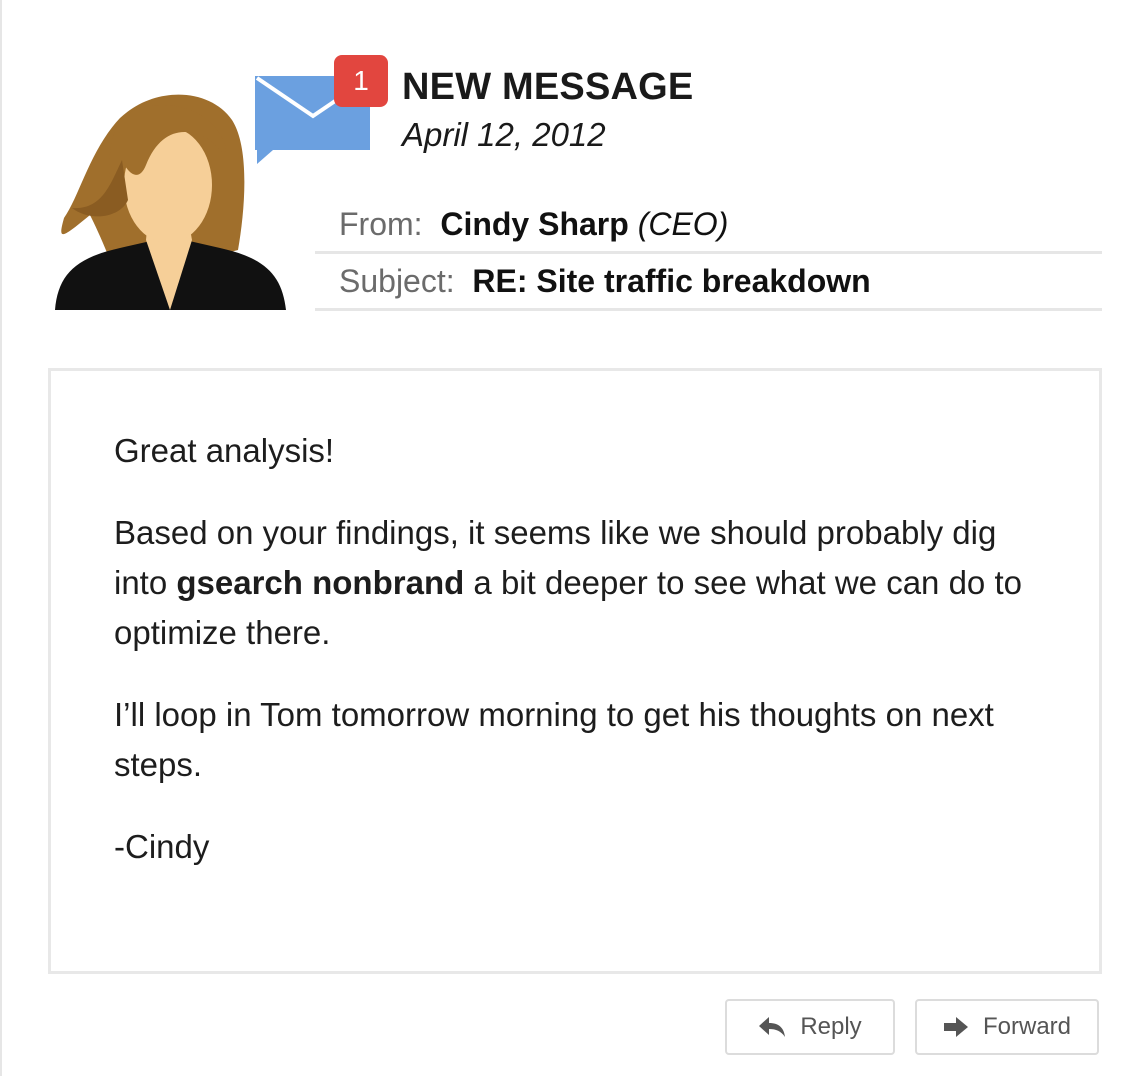 Image resolution: width=1148 pixels, height=1076 pixels. I want to click on forward-label: Forward, so click(1027, 1026).